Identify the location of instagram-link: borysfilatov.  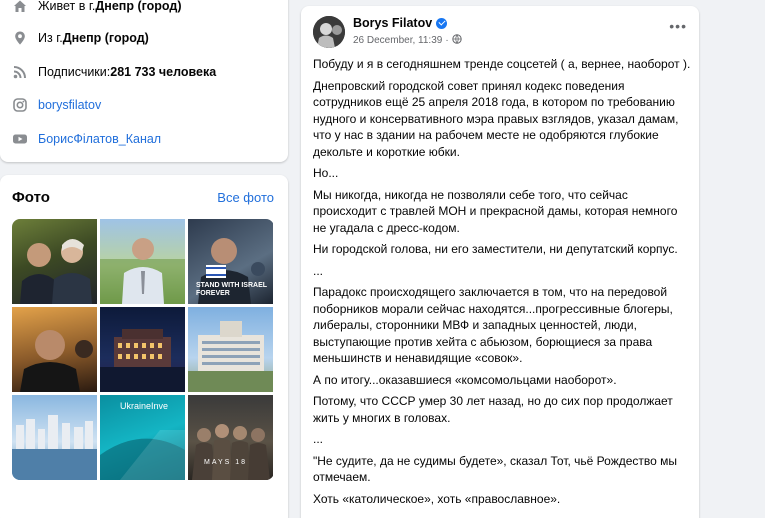
(69, 105).